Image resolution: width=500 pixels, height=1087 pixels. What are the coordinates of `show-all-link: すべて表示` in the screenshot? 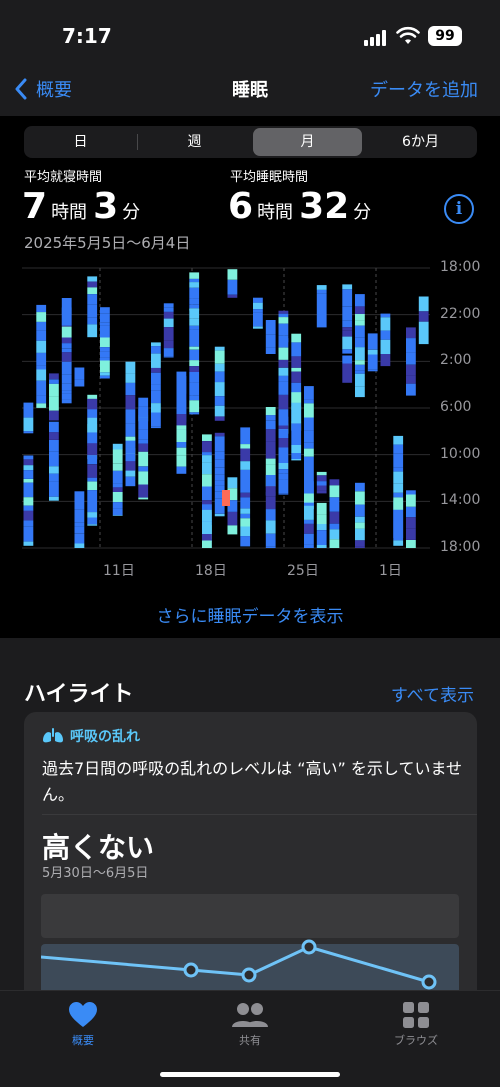 It's located at (432, 693).